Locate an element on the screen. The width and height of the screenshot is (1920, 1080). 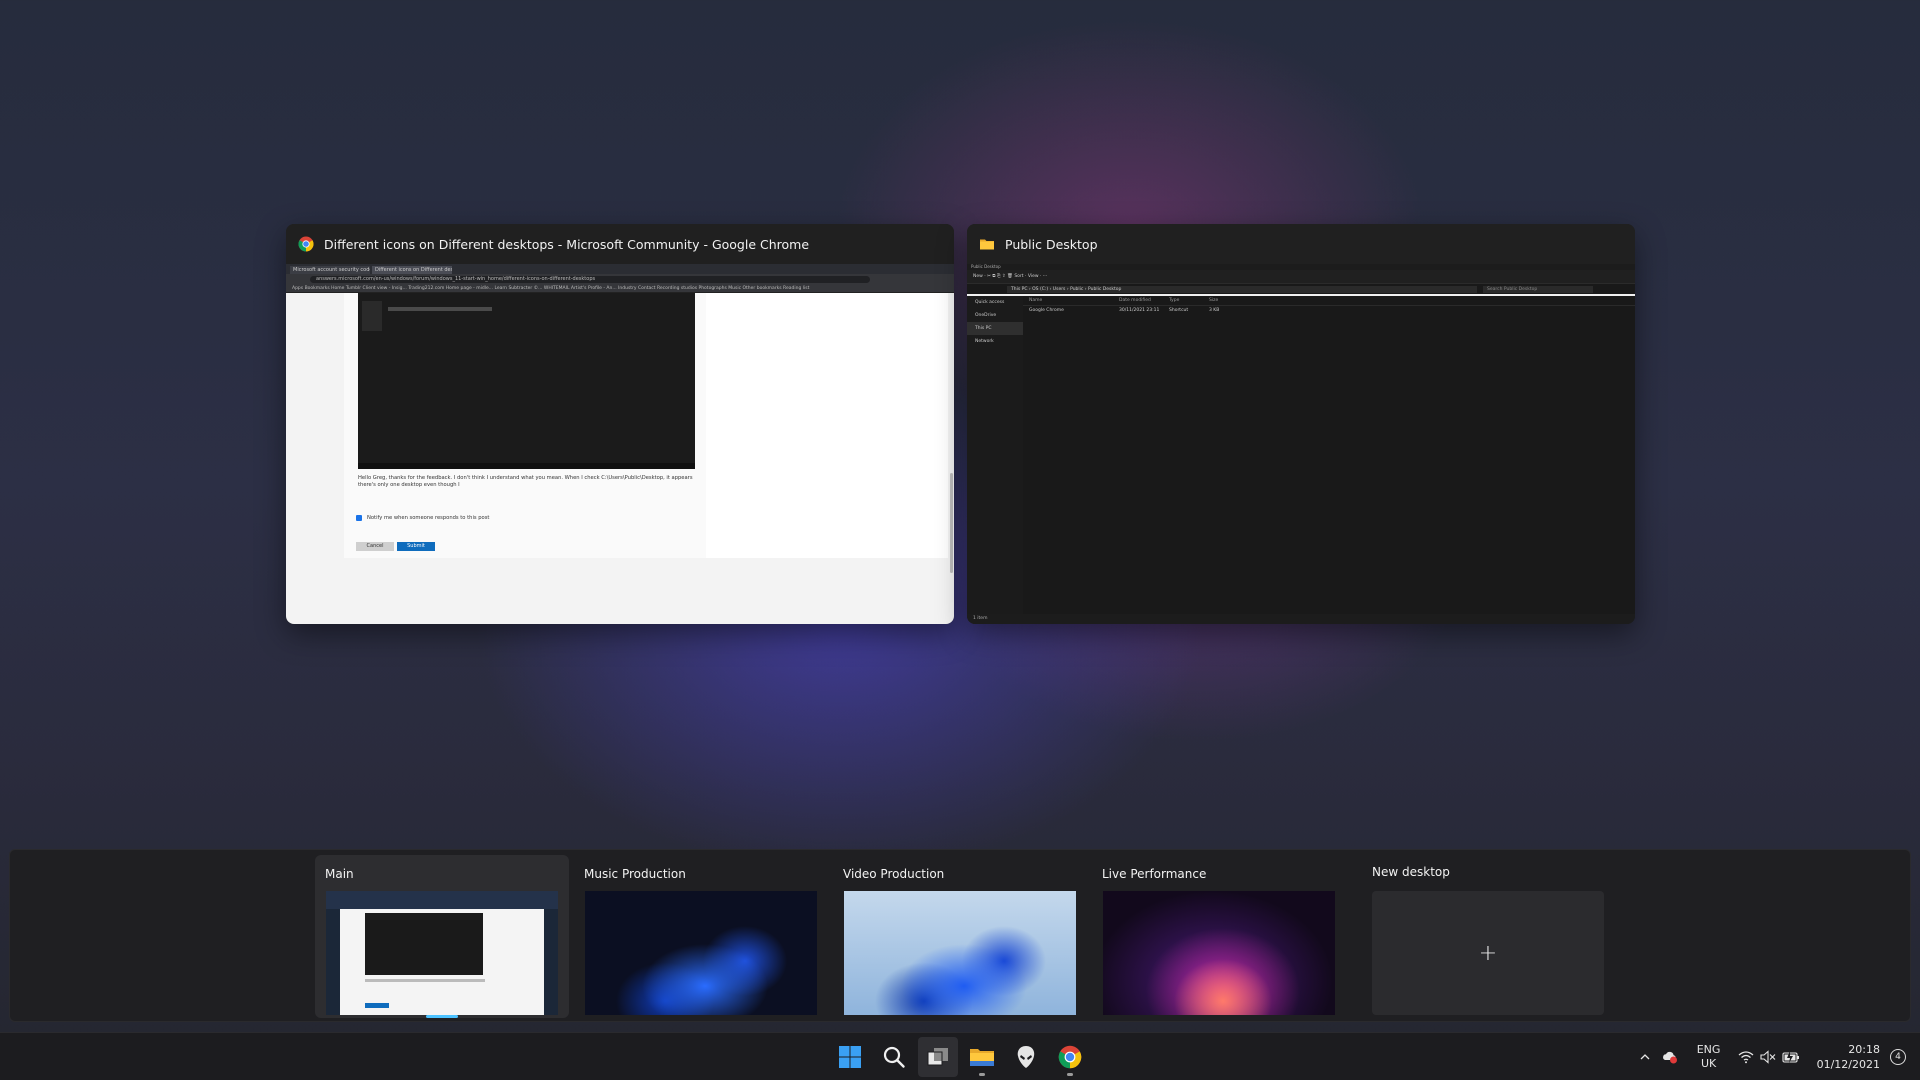
notification-count-badge: 4 is located at coordinates (1898, 1057).